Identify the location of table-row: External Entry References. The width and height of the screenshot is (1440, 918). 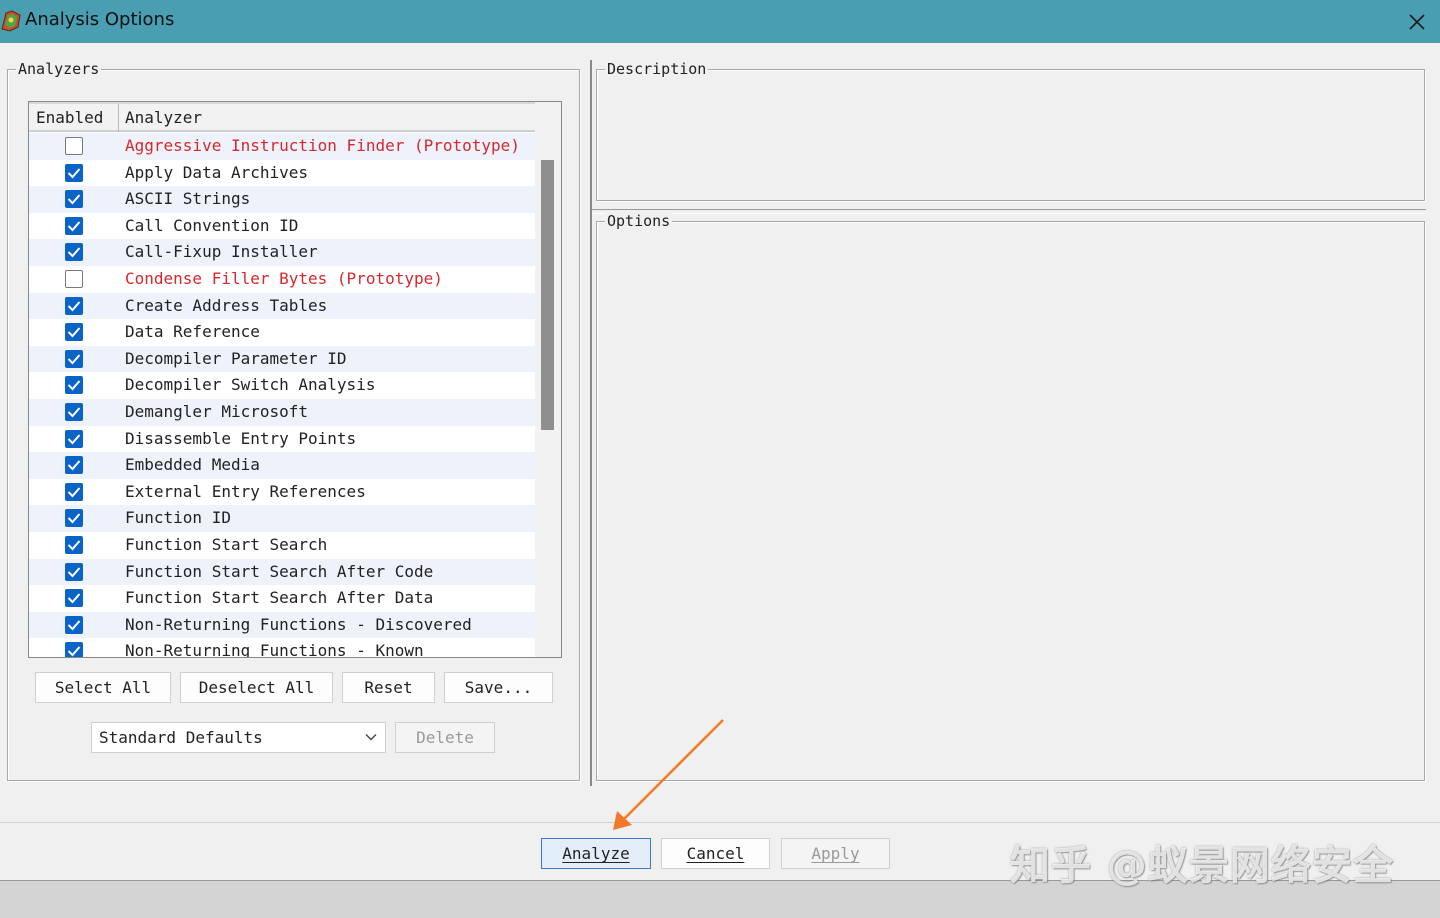
(282, 492).